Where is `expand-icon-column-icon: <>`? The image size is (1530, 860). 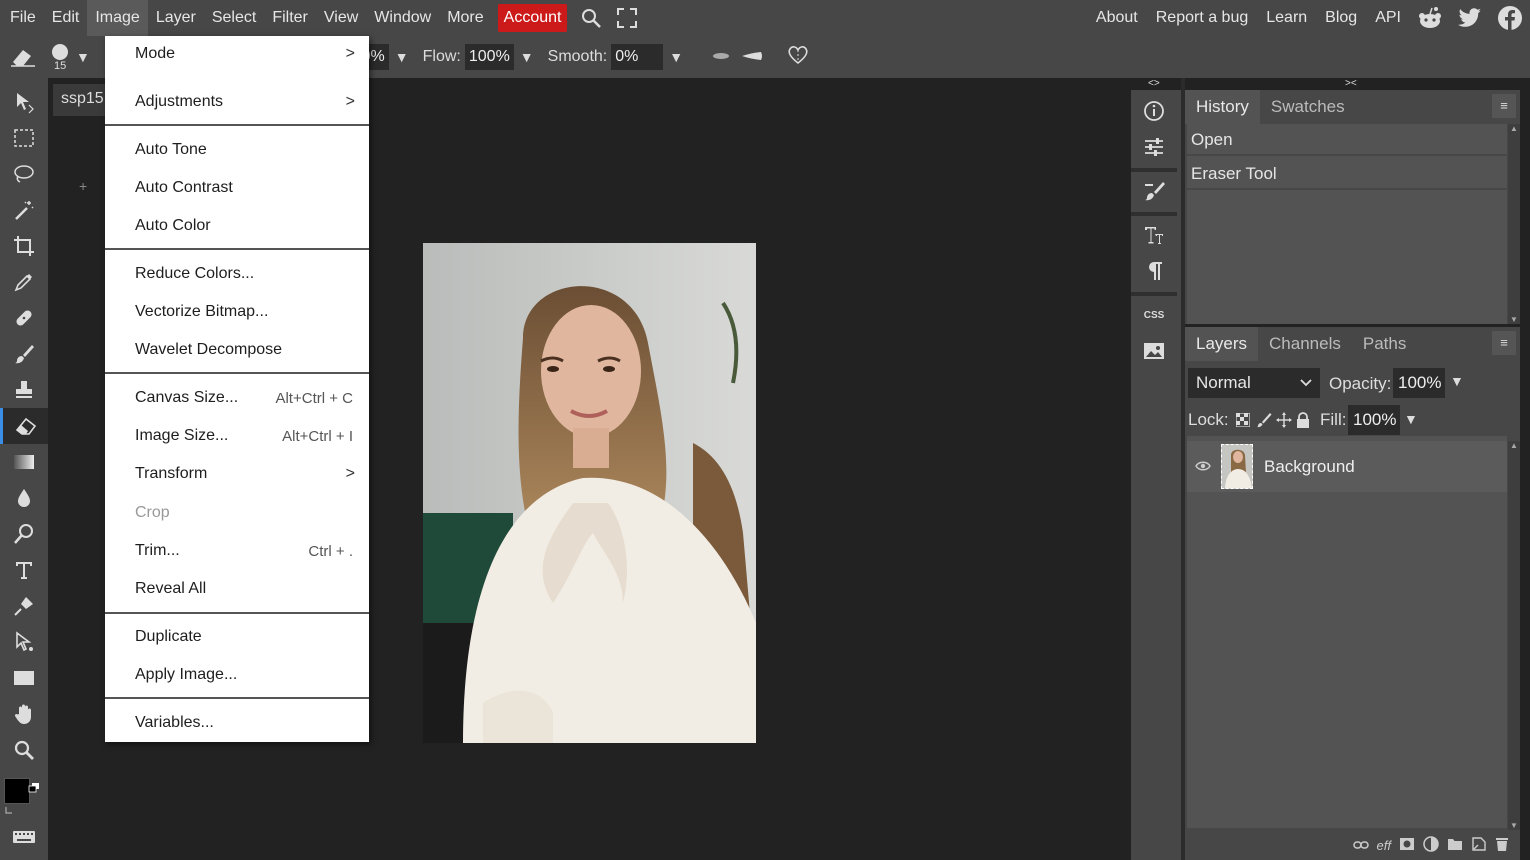
expand-icon-column-icon: <> is located at coordinates (1154, 83).